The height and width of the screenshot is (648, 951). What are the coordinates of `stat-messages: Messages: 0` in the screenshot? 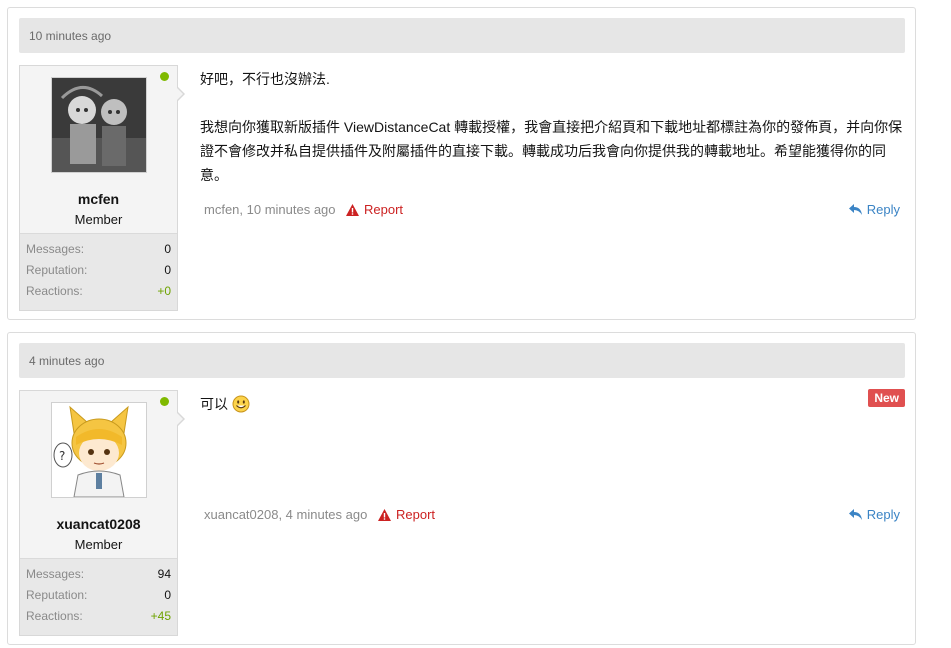 It's located at (98, 249).